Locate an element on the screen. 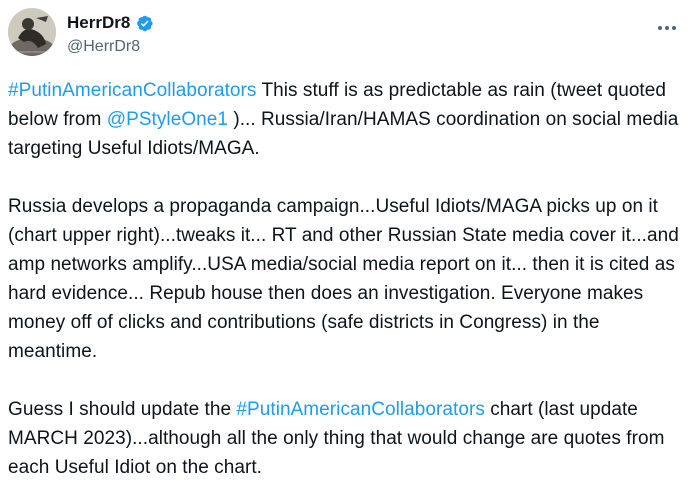  more-options-button is located at coordinates (667, 28).